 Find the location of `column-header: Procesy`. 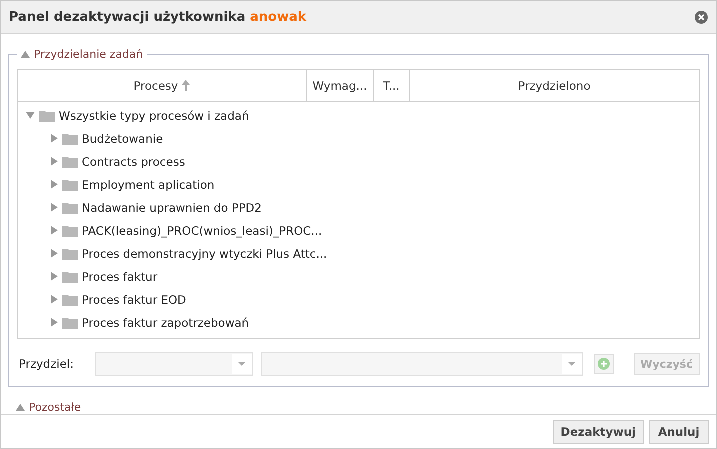

column-header: Procesy is located at coordinates (162, 85).